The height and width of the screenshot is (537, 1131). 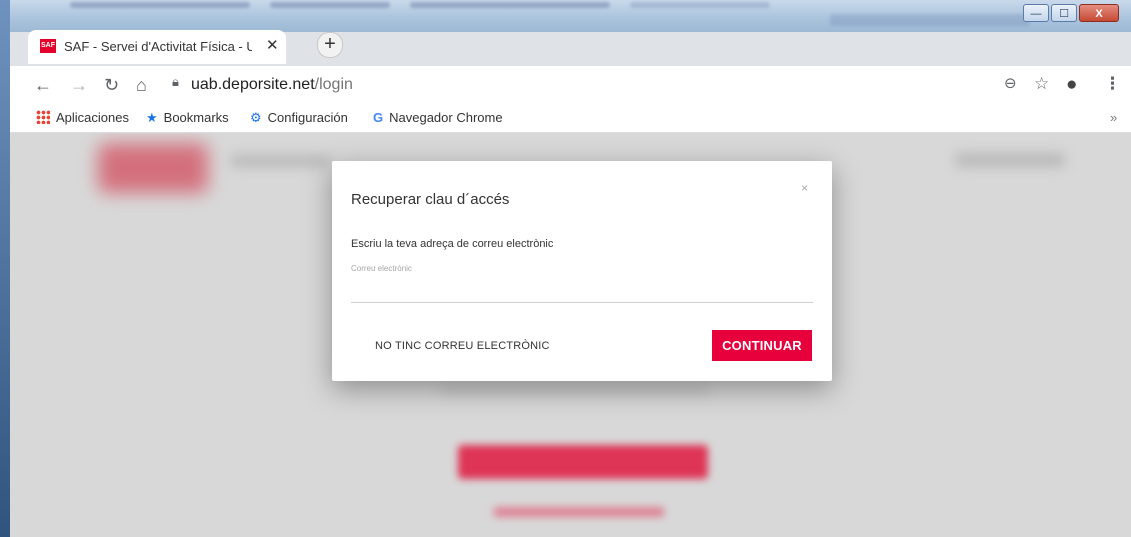 What do you see at coordinates (1036, 13) in the screenshot?
I see `minimize-button: —` at bounding box center [1036, 13].